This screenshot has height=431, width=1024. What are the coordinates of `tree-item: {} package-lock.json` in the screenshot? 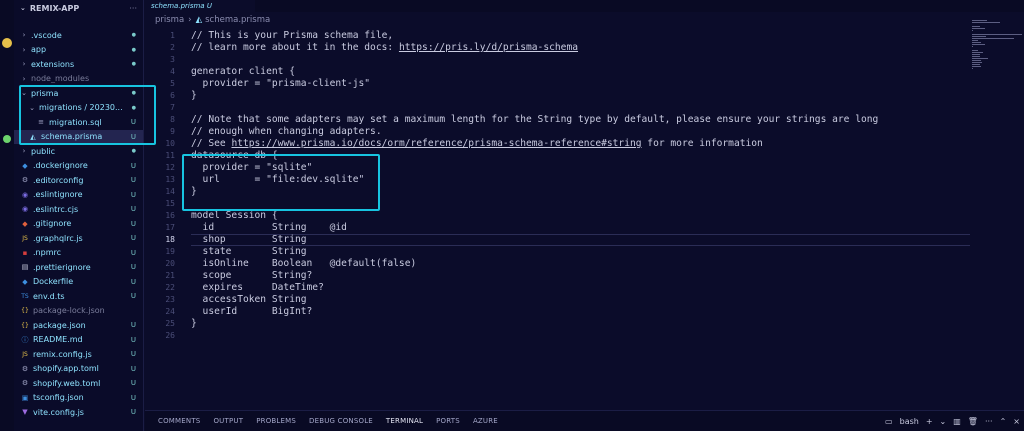 It's located at (78, 311).